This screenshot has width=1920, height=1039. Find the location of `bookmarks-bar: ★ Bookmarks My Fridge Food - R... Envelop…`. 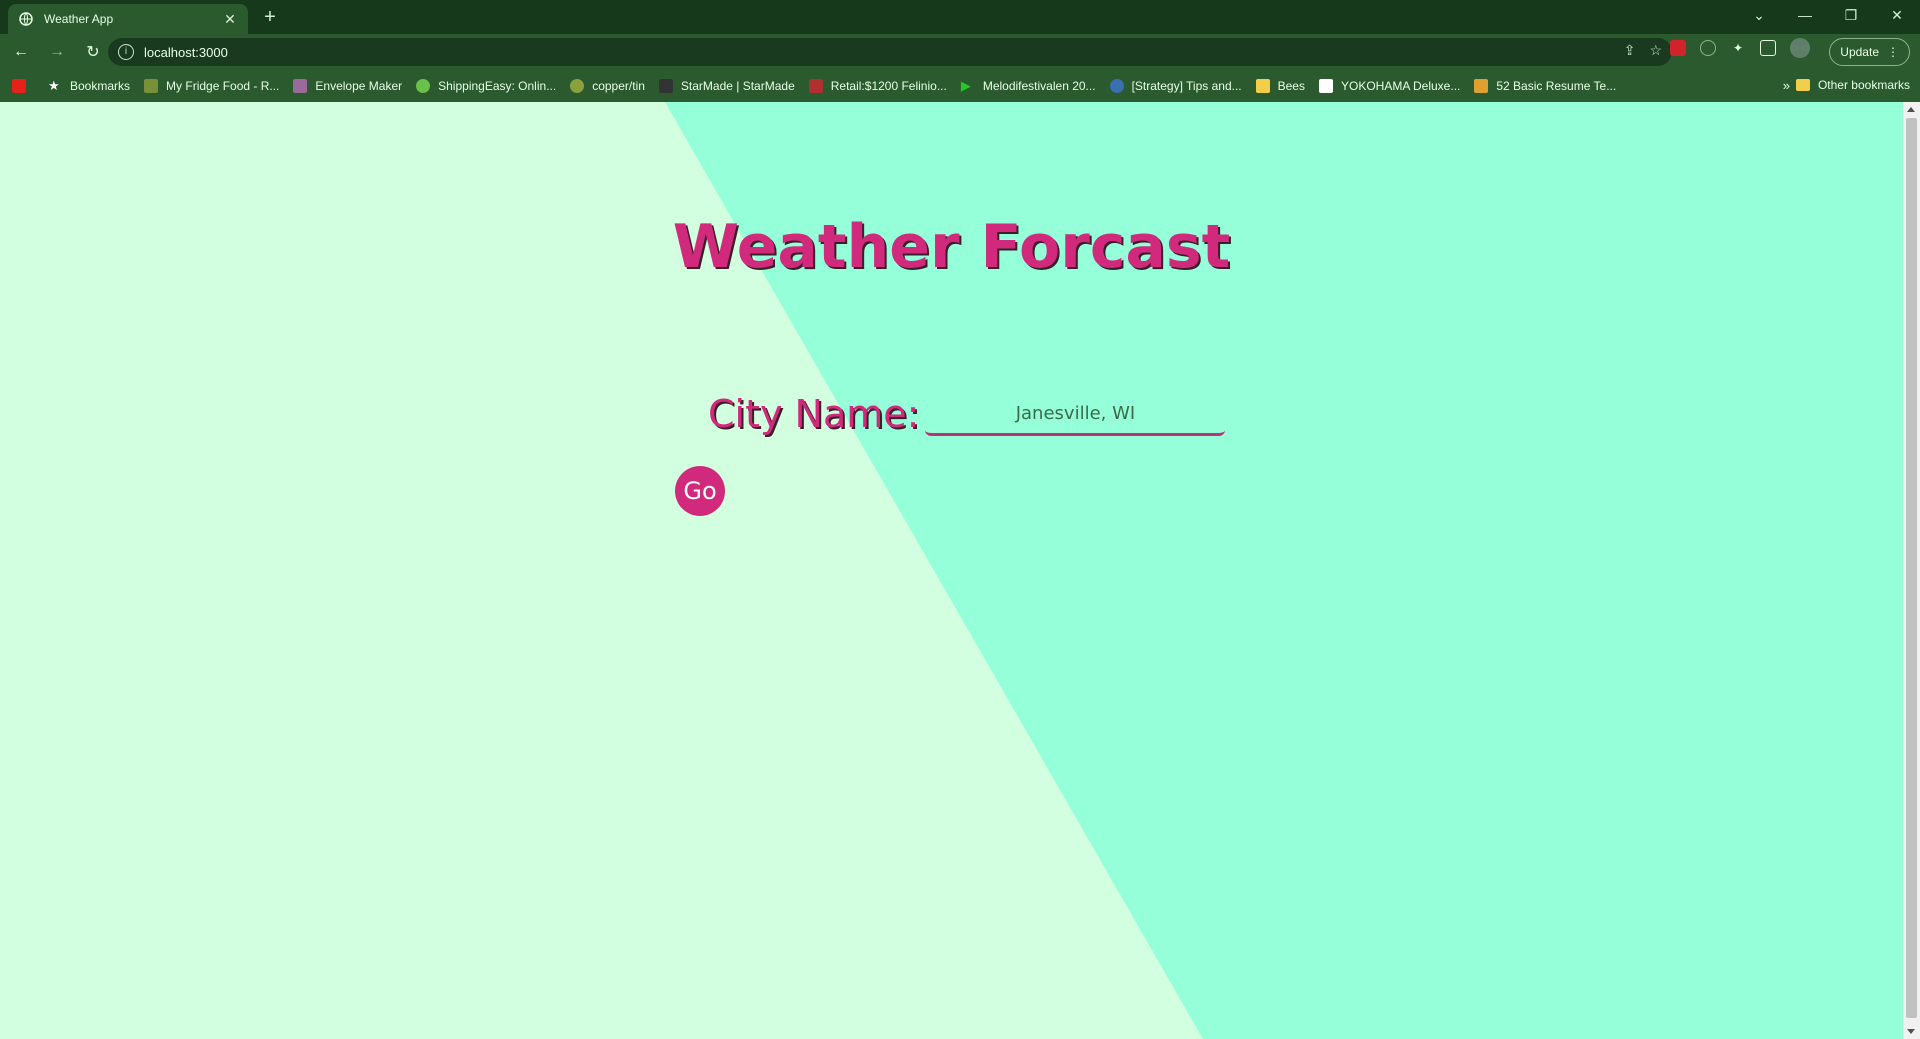

bookmarks-bar: ★ Bookmarks My Fridge Food - R... Envelop… is located at coordinates (960, 86).